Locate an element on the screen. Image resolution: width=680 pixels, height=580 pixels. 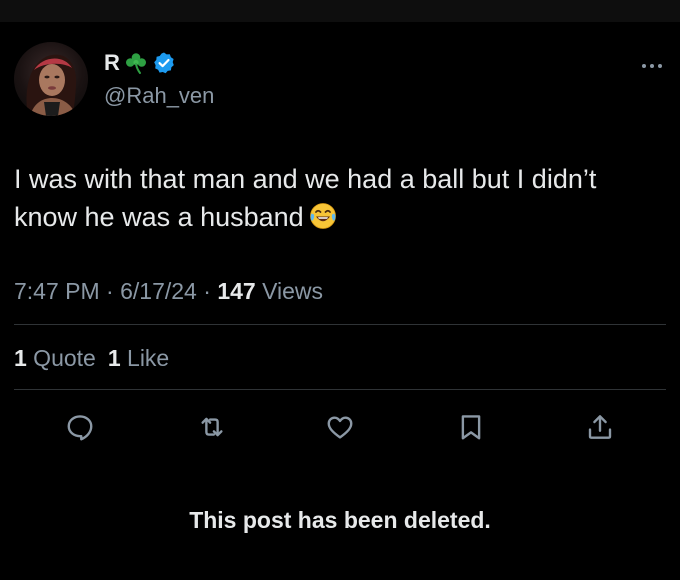
bookmark-button is located at coordinates (471, 427).